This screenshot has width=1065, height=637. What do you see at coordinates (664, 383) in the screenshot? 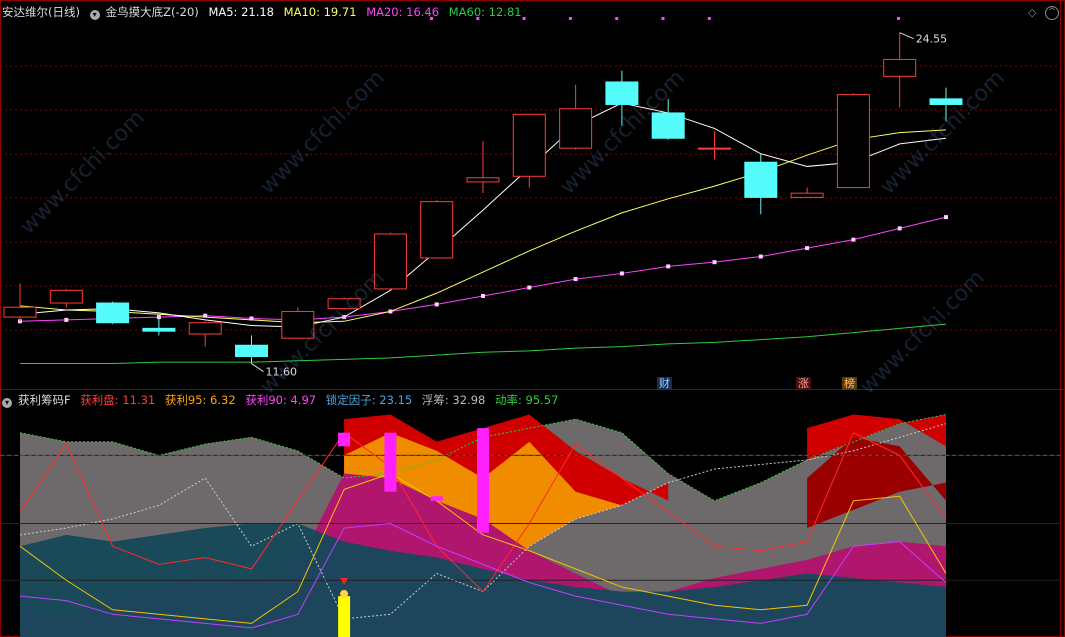
I see `financial-badge: 财` at bounding box center [664, 383].